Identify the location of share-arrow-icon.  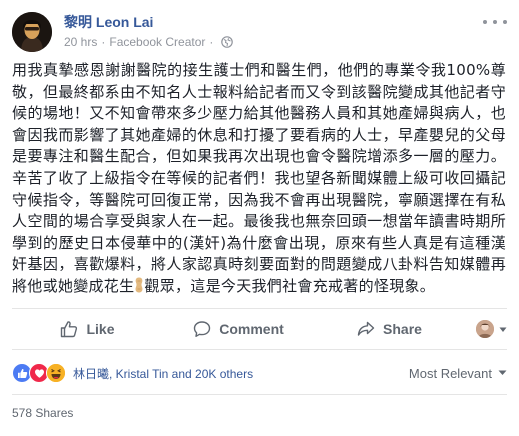
(366, 328).